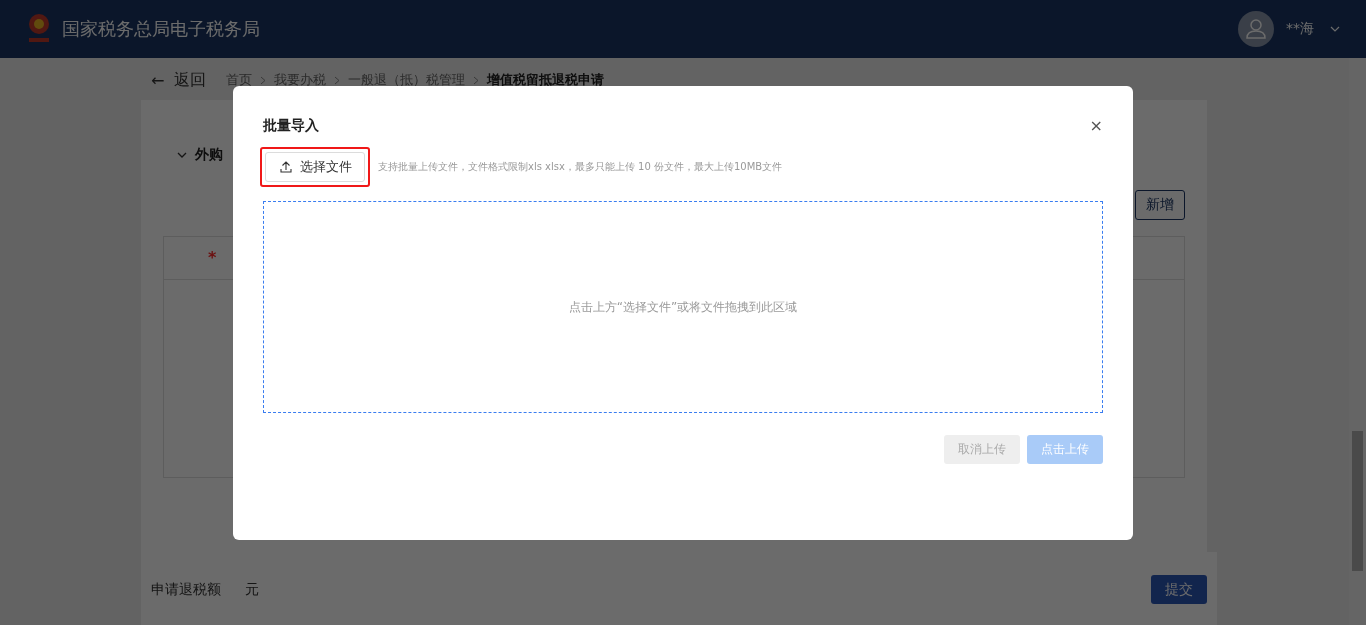 The width and height of the screenshot is (1366, 625). What do you see at coordinates (179, 80) in the screenshot?
I see `back-link: ← 返回` at bounding box center [179, 80].